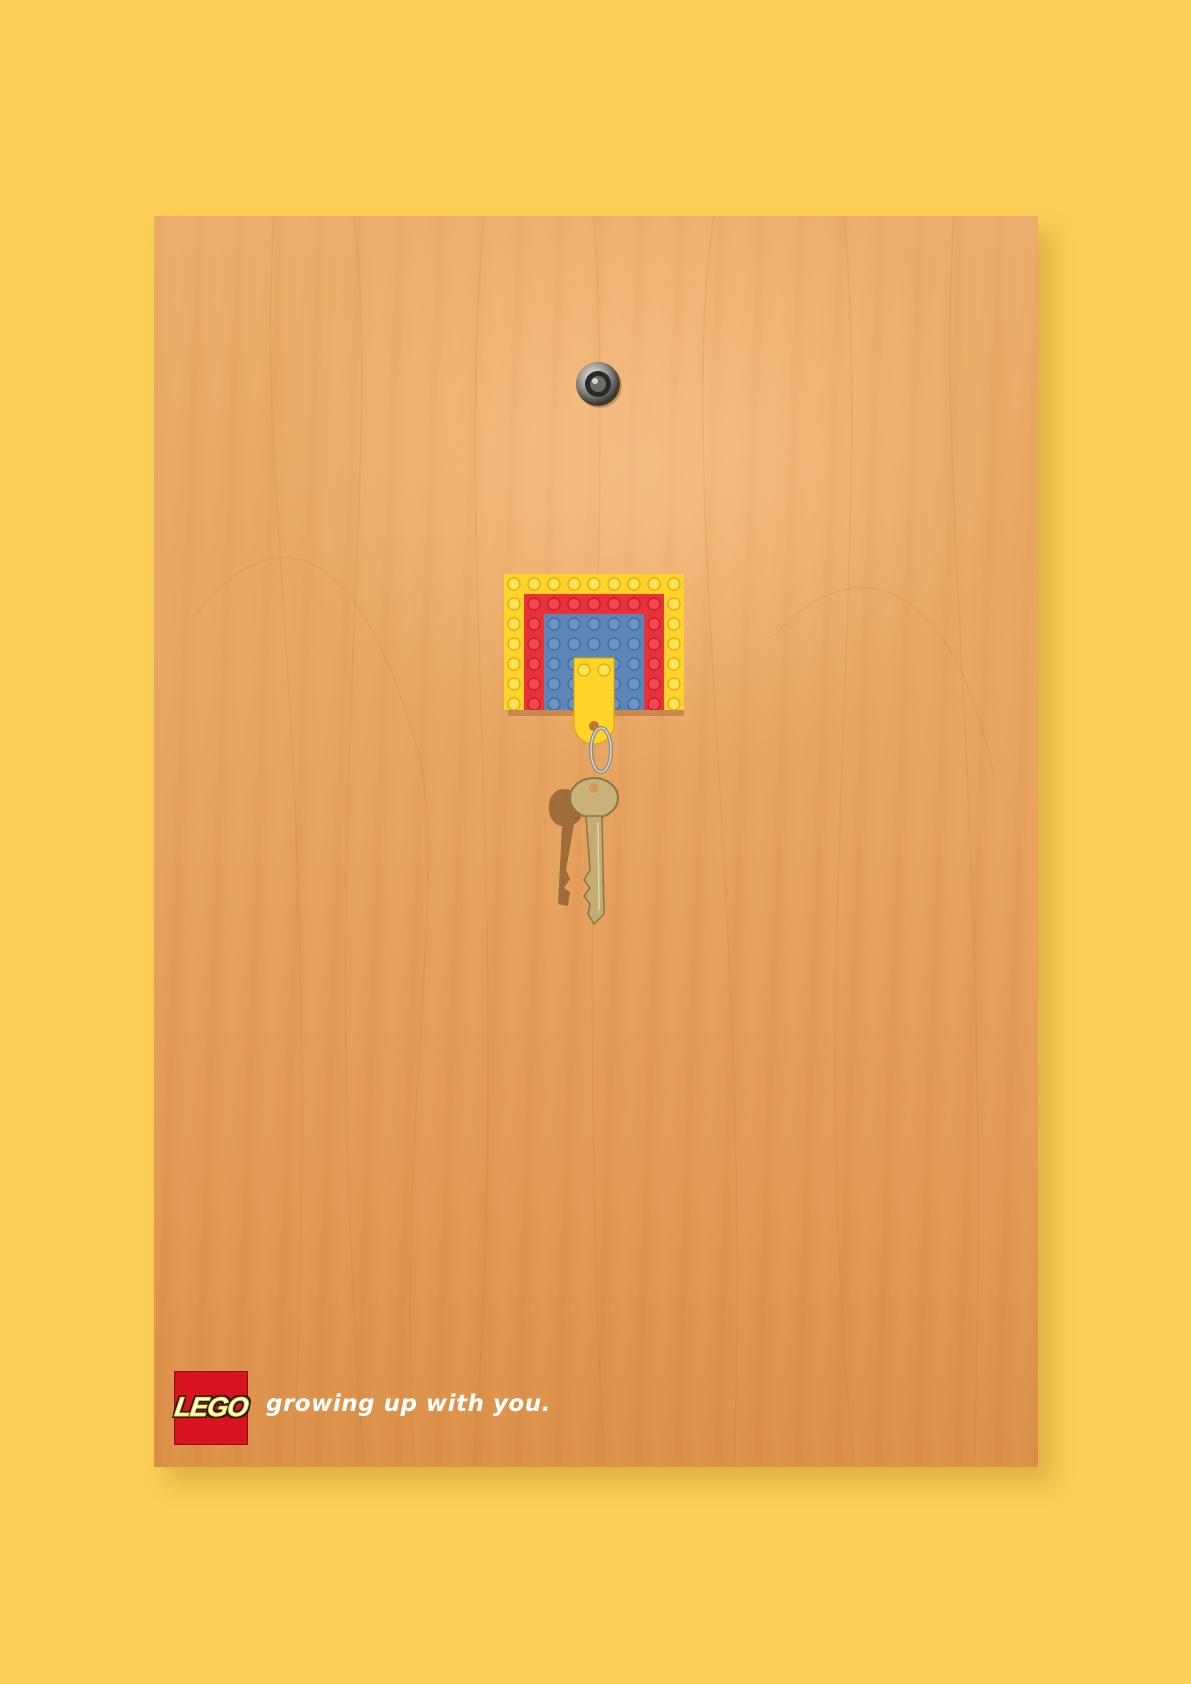  I want to click on lego-logo: LEGO, so click(211, 1408).